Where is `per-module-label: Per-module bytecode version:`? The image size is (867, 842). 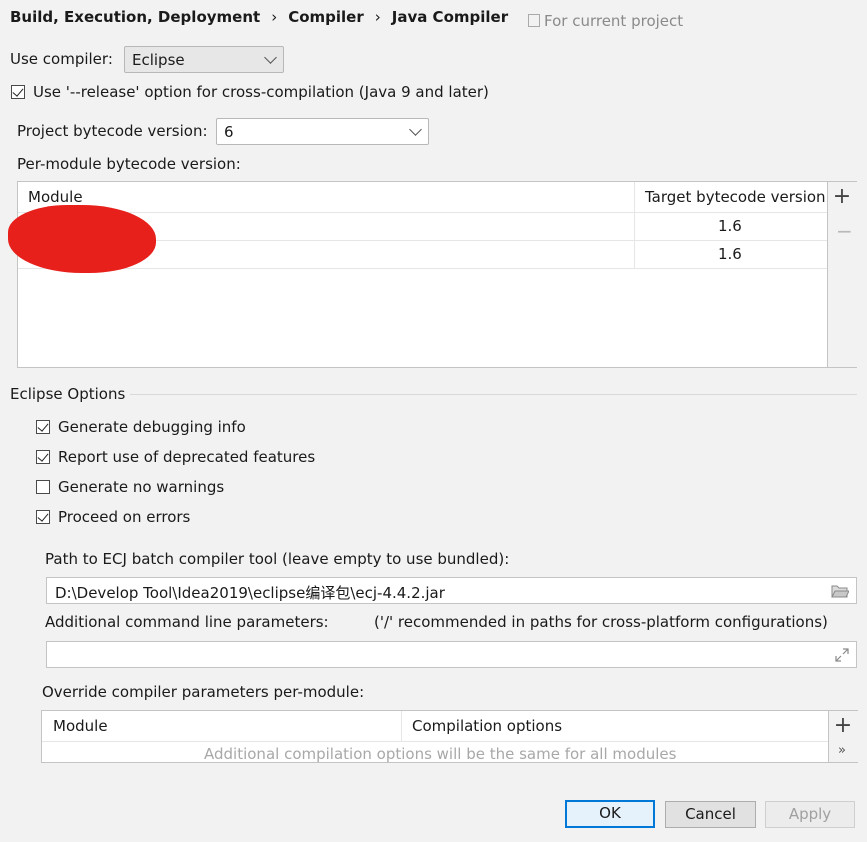 per-module-label: Per-module bytecode version: is located at coordinates (129, 164).